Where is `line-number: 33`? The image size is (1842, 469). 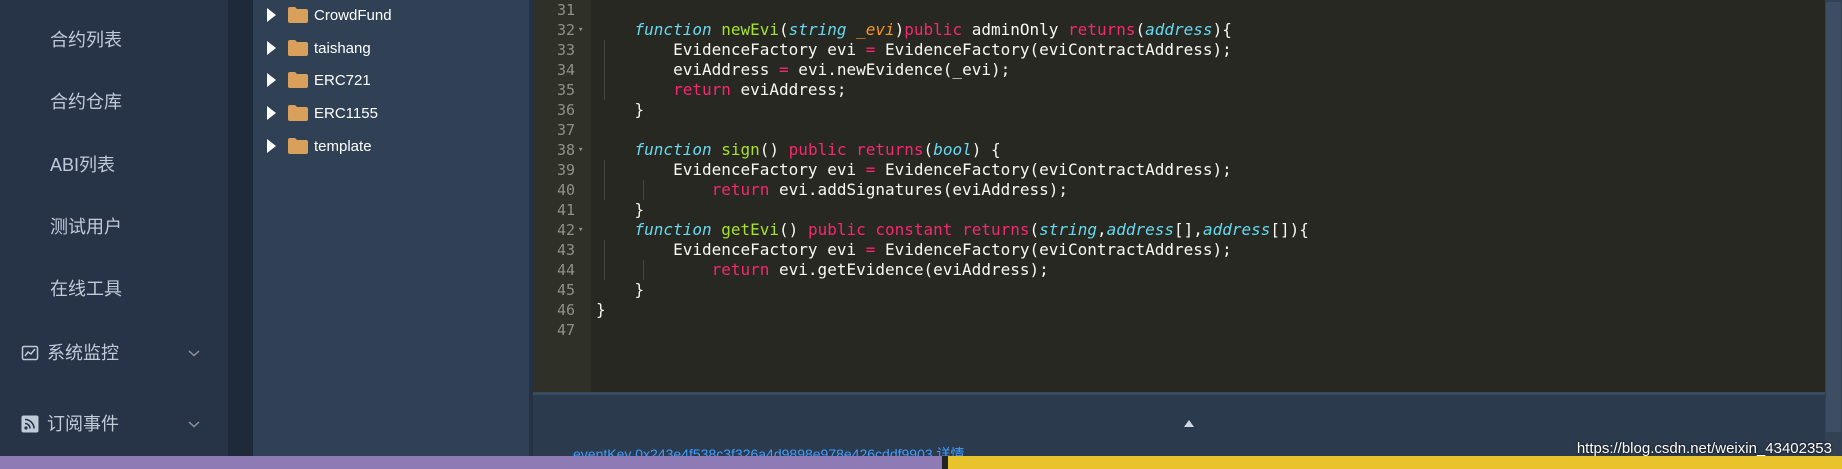 line-number: 33 is located at coordinates (565, 50).